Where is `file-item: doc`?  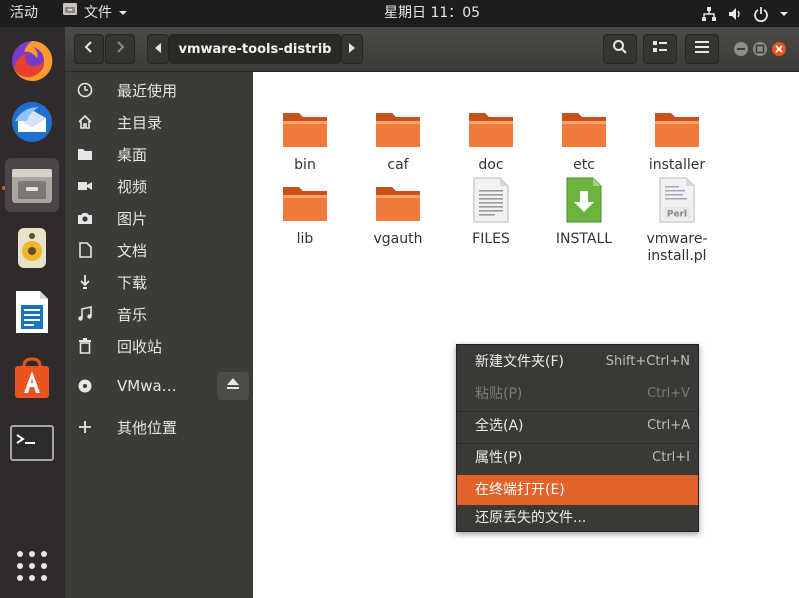
file-item: doc is located at coordinates (491, 139).